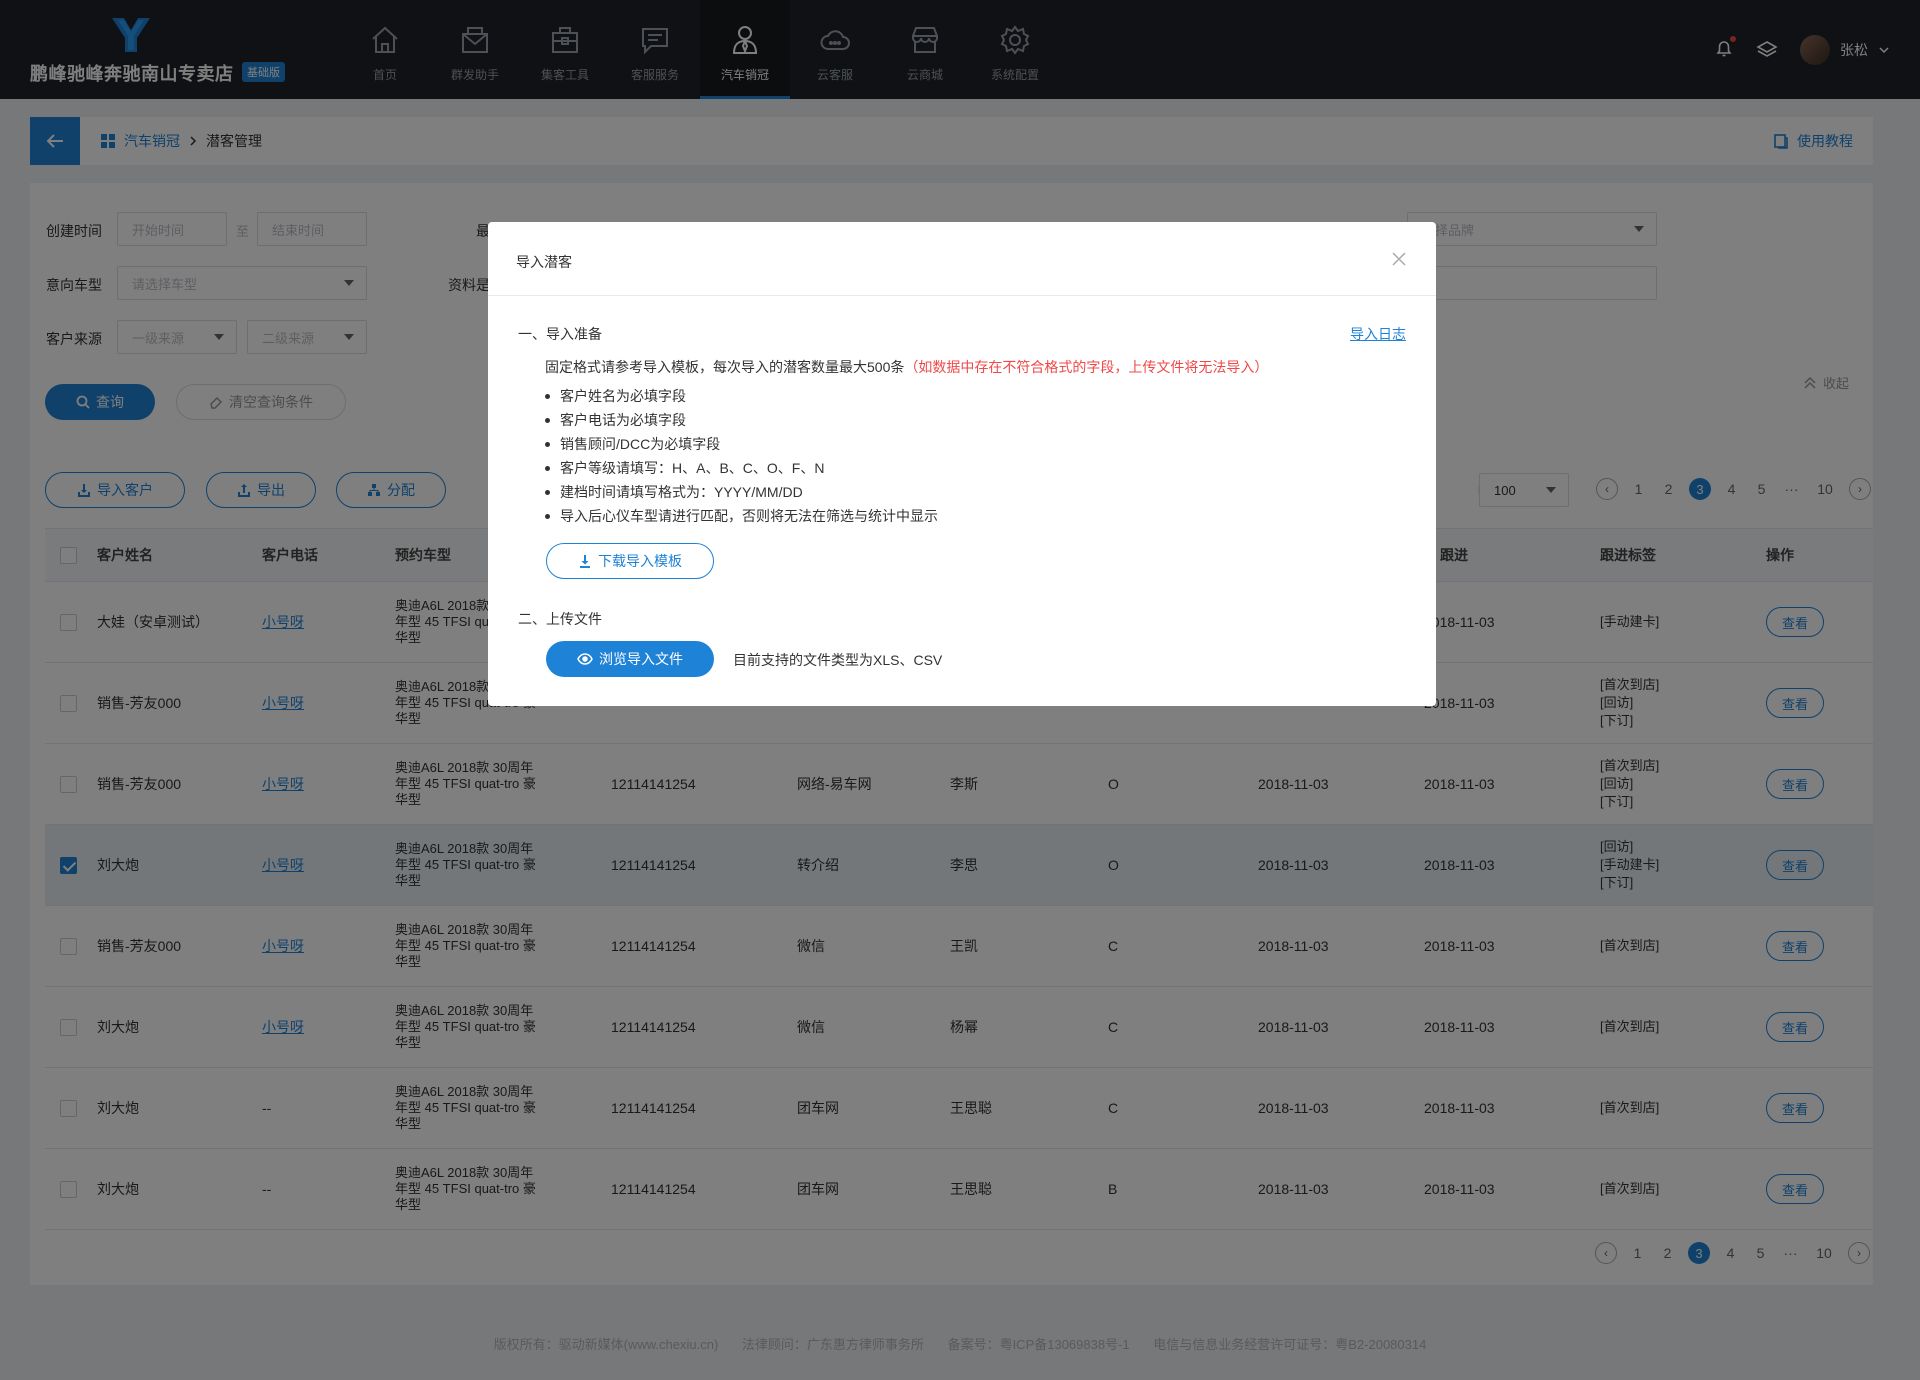 This screenshot has width=1920, height=1380. I want to click on download-icon, so click(585, 561).